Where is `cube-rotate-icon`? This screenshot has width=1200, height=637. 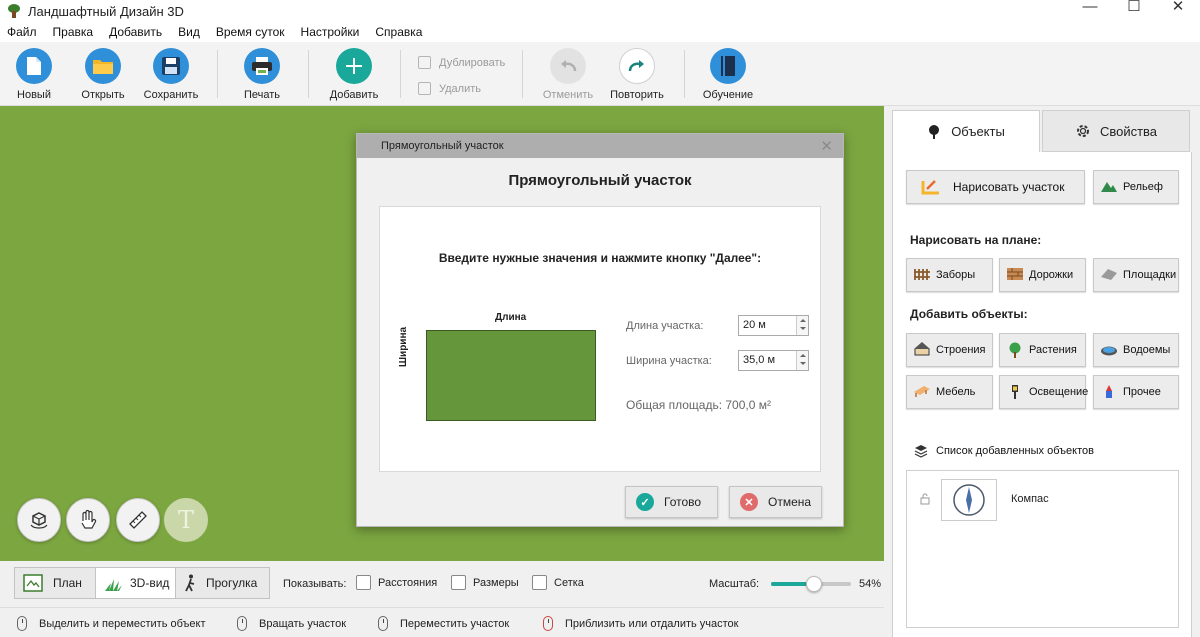
cube-rotate-icon is located at coordinates (39, 520).